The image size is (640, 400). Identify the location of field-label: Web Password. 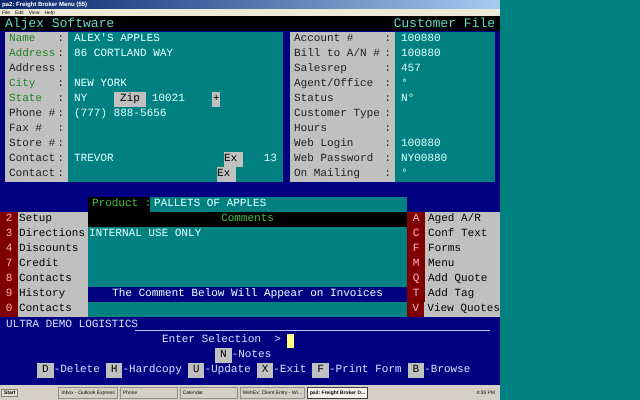
(334, 159).